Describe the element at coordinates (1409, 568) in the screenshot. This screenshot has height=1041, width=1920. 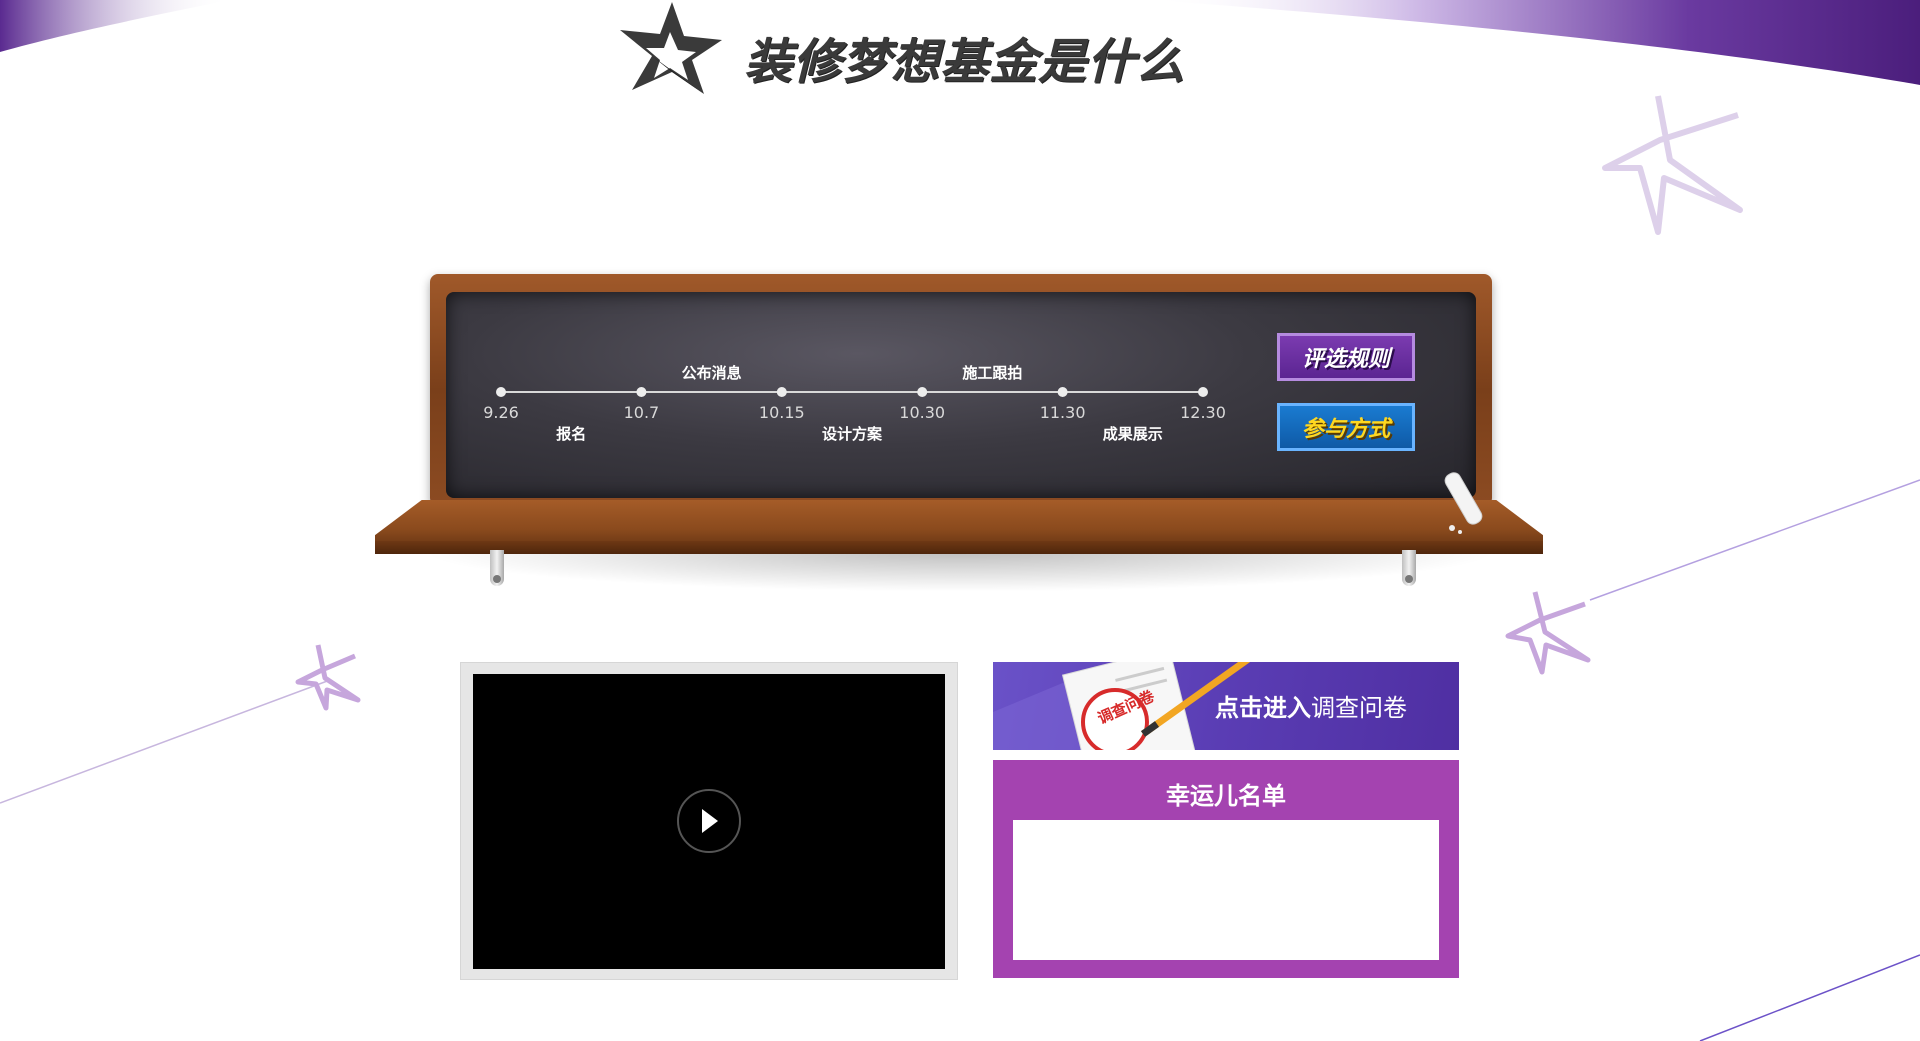
I see `shelf-bracket-right` at that location.